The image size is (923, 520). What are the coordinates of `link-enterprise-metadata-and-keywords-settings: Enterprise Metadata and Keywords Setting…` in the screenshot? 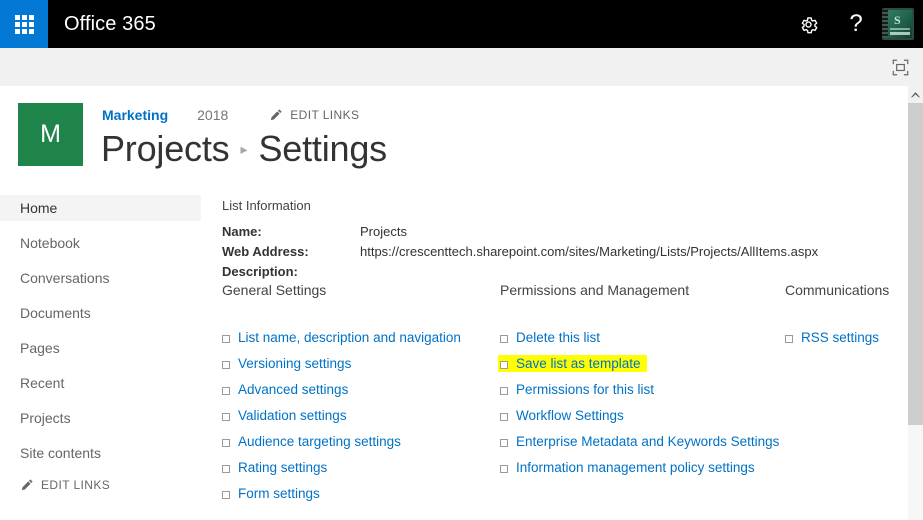 It's located at (647, 441).